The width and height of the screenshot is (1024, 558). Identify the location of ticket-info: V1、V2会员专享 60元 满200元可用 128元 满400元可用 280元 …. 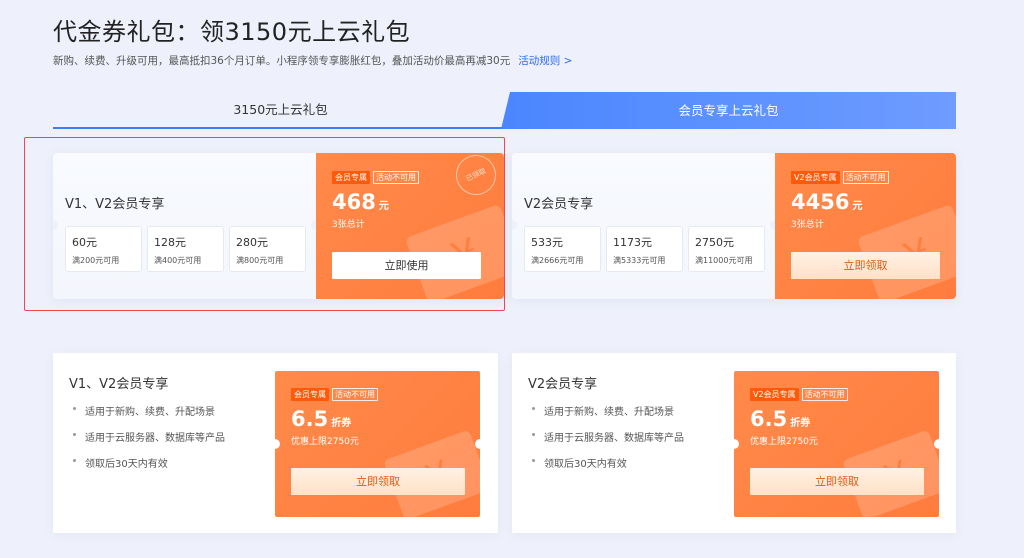
(187, 226).